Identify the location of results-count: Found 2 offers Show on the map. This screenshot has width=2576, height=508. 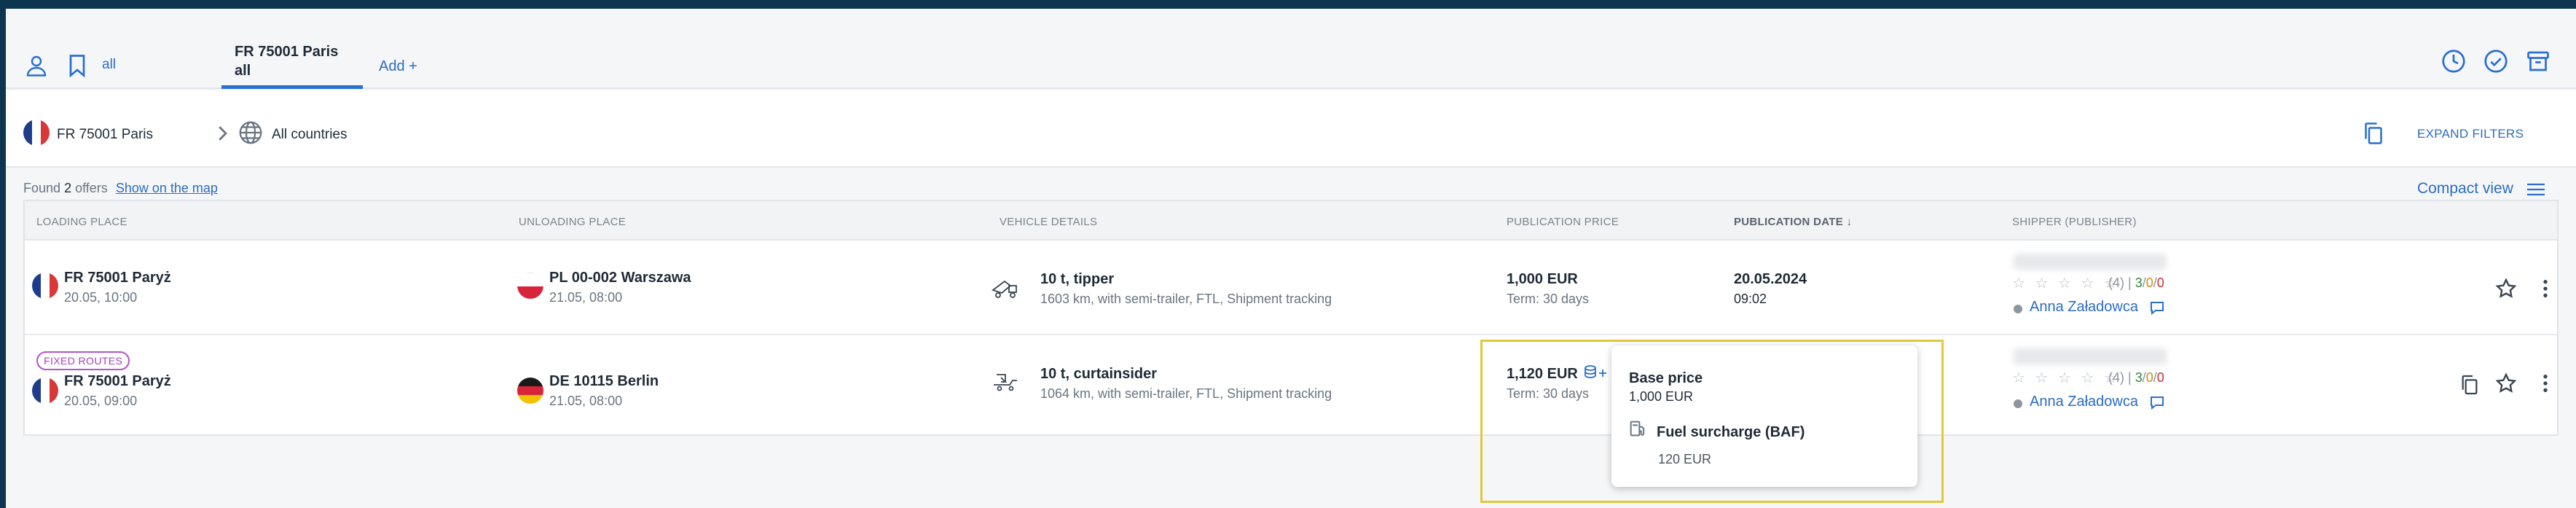
(120, 188).